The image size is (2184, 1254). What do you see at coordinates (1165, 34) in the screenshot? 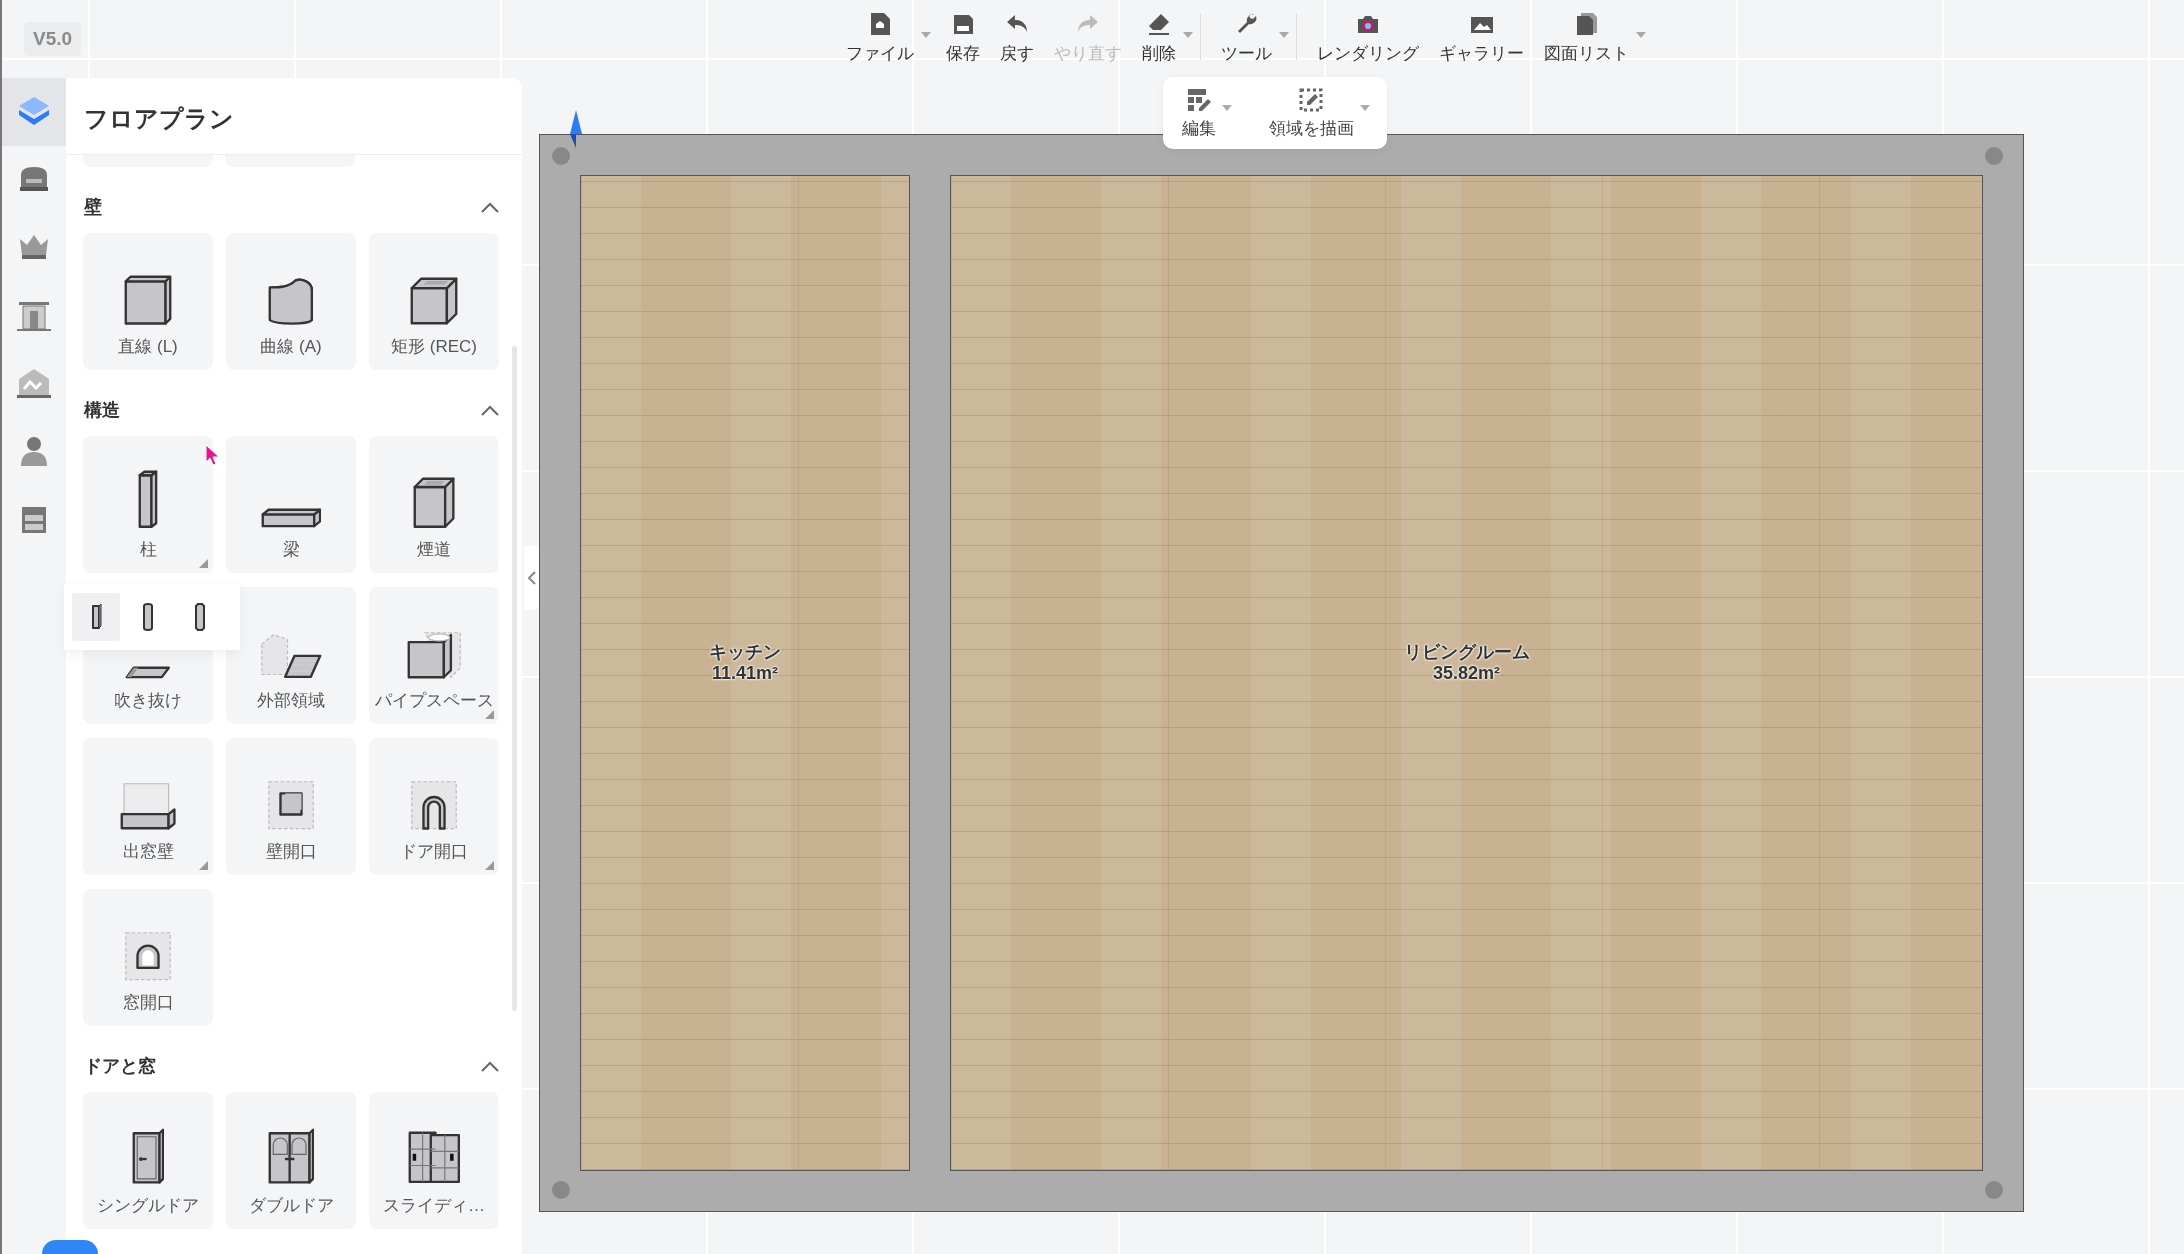
I see `toolbar-button: 削除` at bounding box center [1165, 34].